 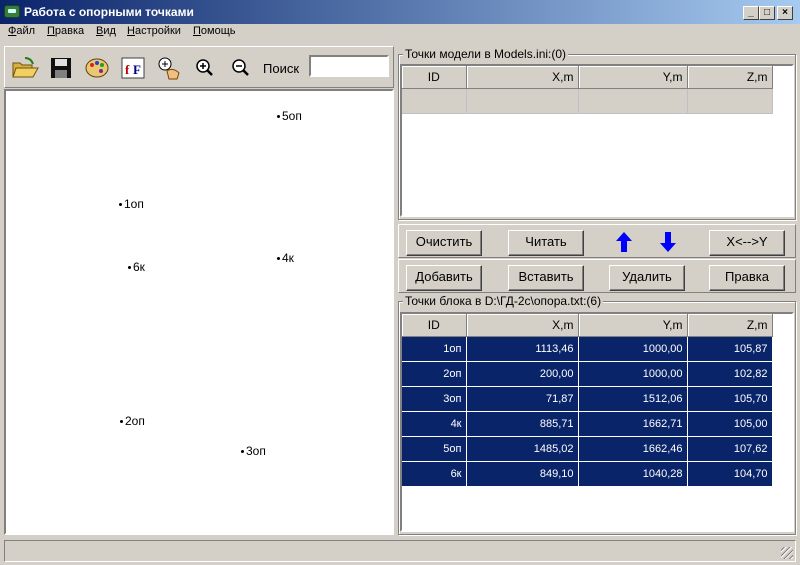 I want to click on zoom-out-button, so click(x=241, y=68).